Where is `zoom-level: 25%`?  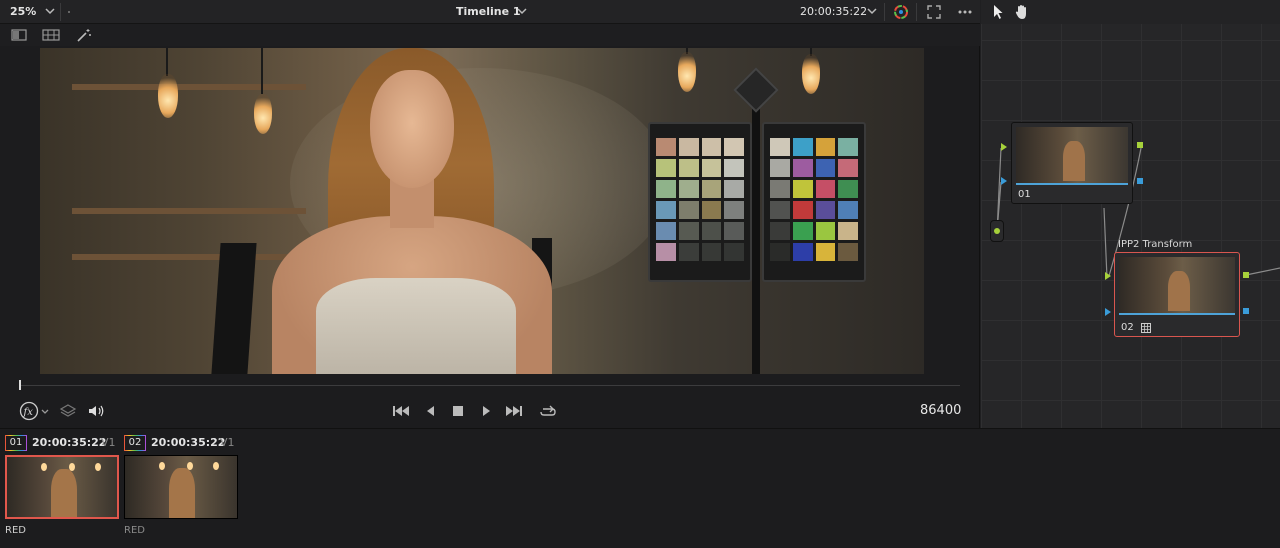 zoom-level: 25% is located at coordinates (23, 11).